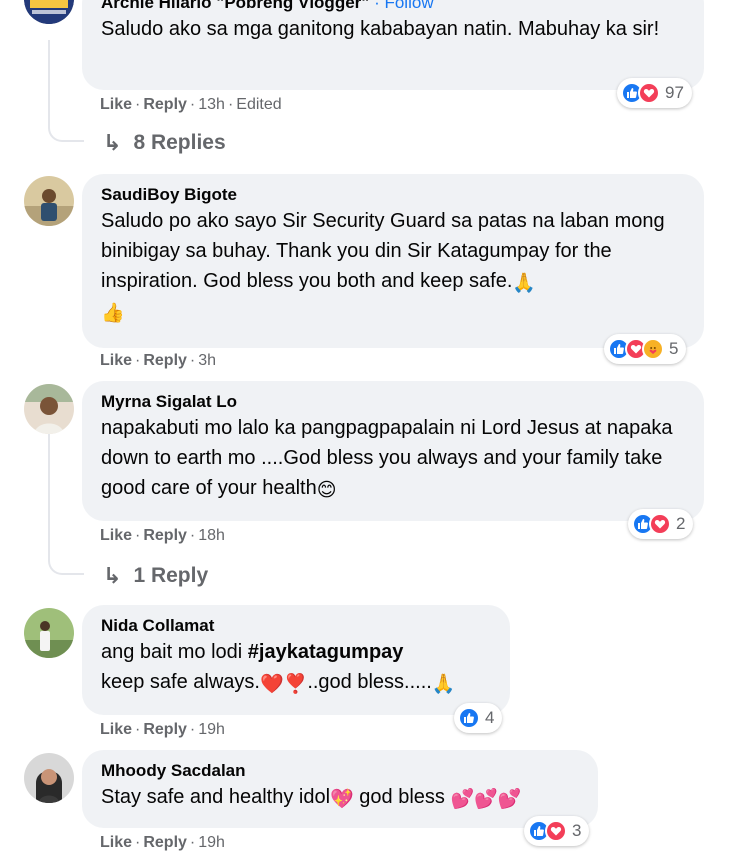 The width and height of the screenshot is (750, 868). Describe the element at coordinates (211, 104) in the screenshot. I see `comment-time: 13h` at that location.